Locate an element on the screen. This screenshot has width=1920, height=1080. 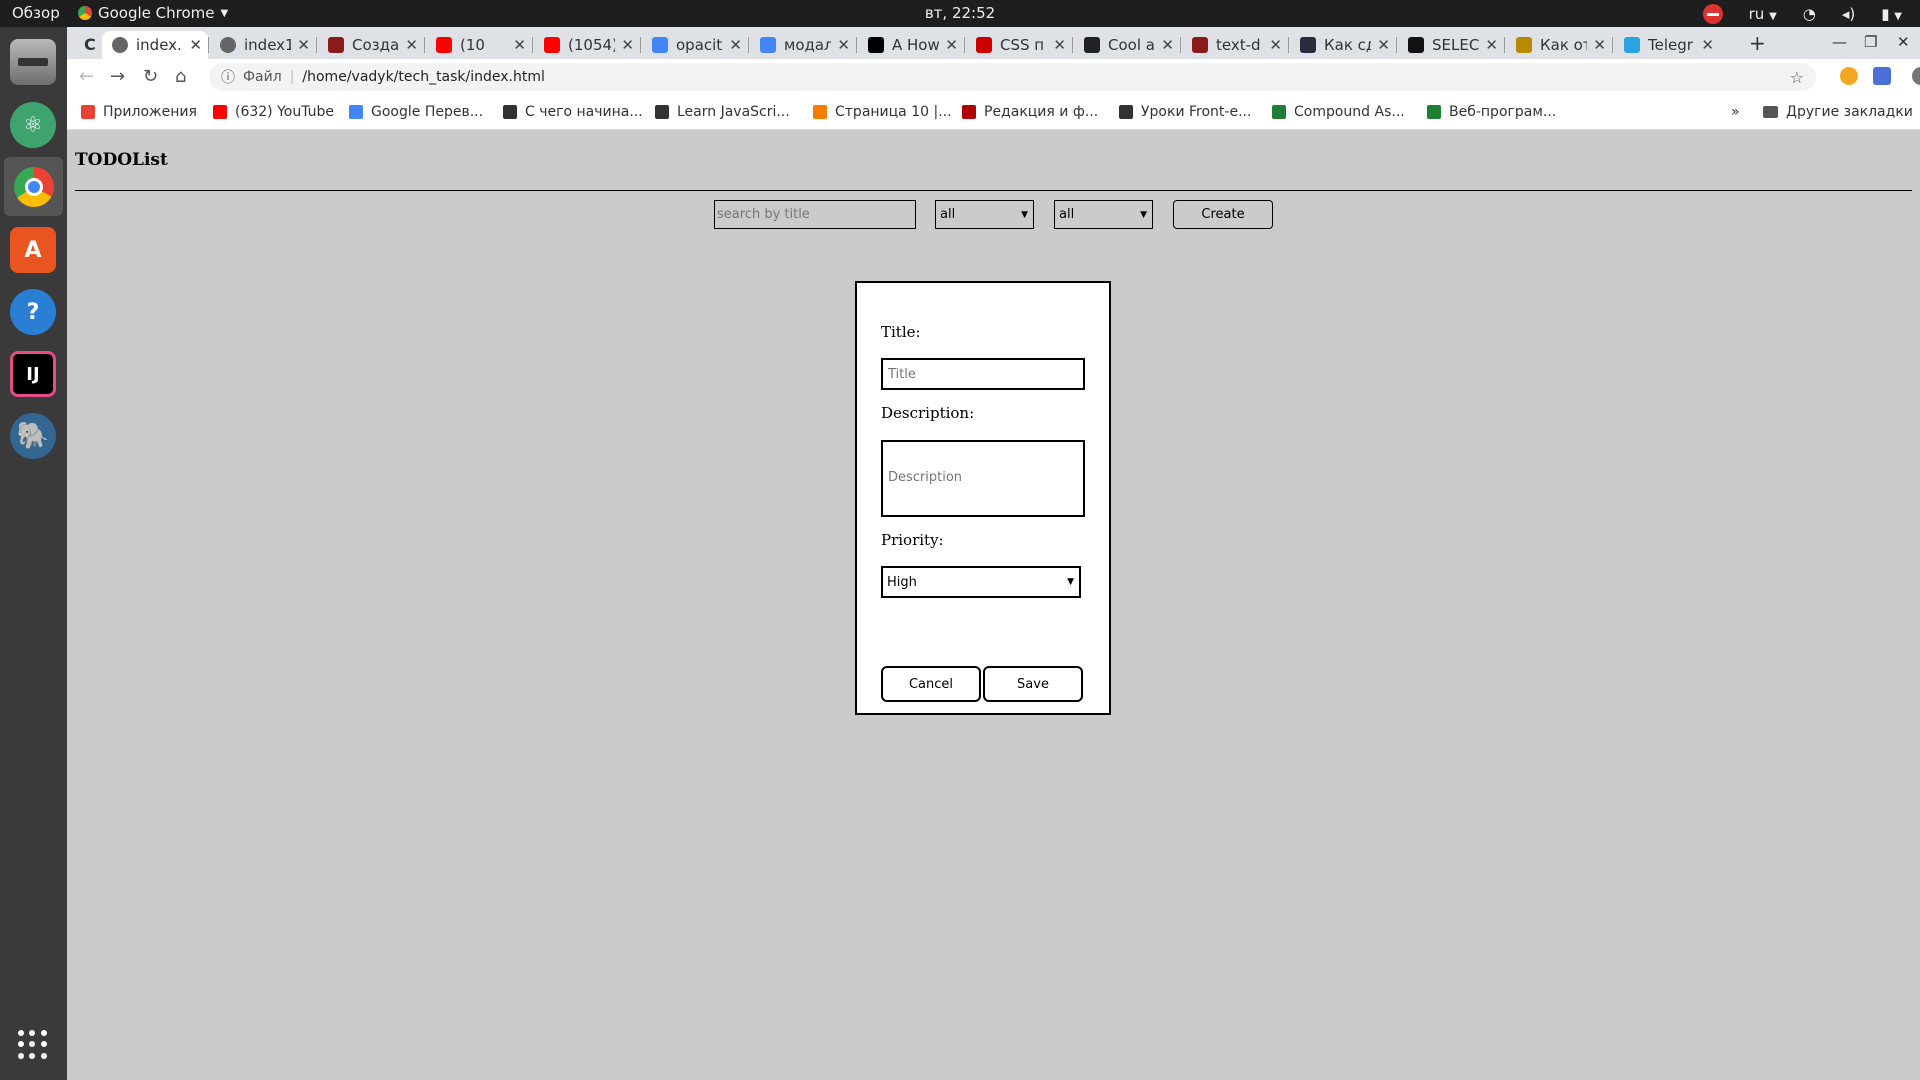
browser-tab: opacit ✕ is located at coordinates (695, 45).